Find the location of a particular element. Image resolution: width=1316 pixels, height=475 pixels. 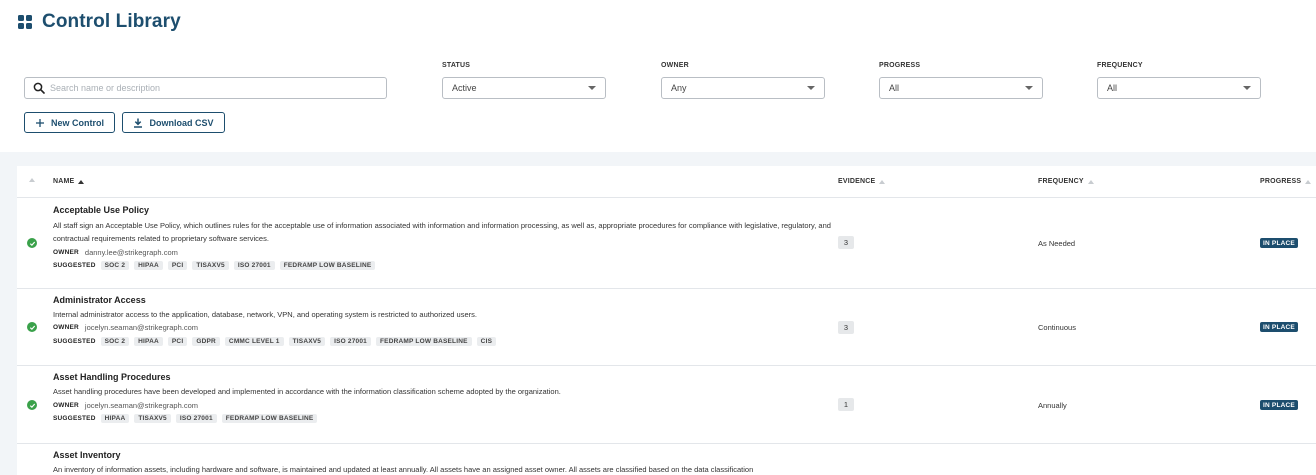

table-header: NAME EVIDENCE FREQUENCY PROGRESS is located at coordinates (666, 182).